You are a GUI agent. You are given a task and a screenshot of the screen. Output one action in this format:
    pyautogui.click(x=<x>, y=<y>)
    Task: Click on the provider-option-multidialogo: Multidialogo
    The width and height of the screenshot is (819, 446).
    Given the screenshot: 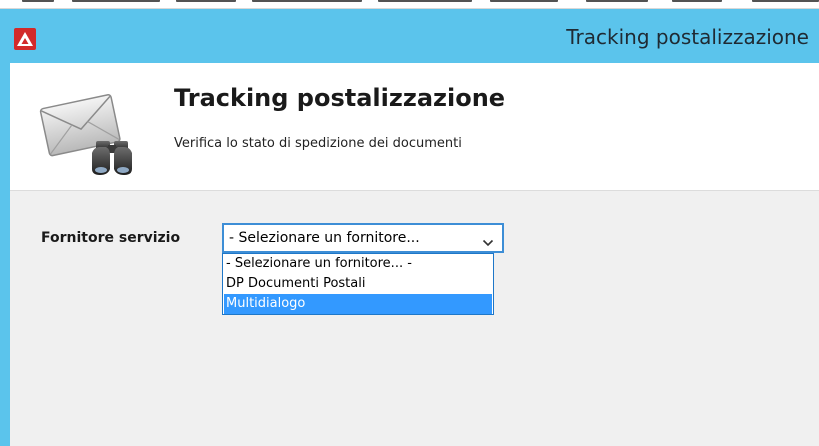 What is the action you would take?
    pyautogui.click(x=358, y=304)
    